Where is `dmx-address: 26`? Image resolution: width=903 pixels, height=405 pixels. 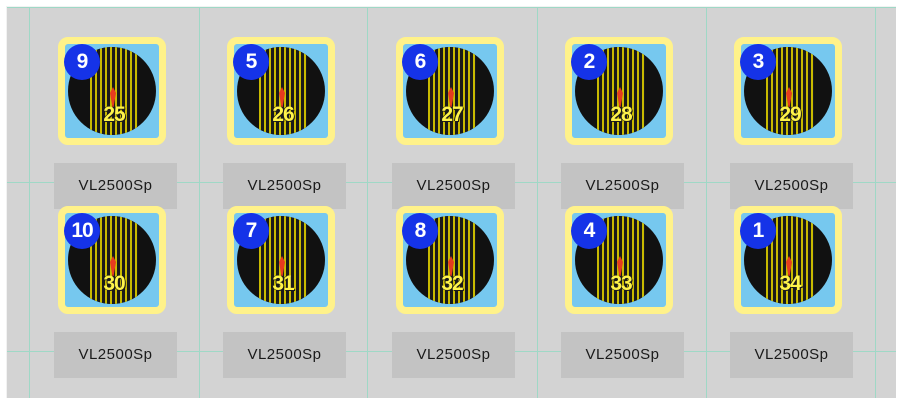
dmx-address: 26 is located at coordinates (283, 114).